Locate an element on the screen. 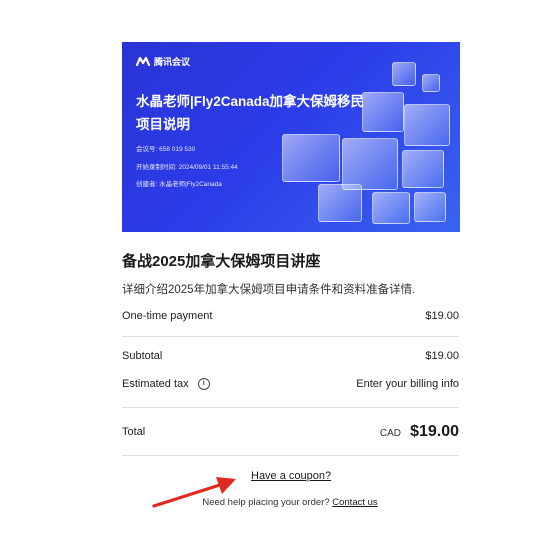 This screenshot has width=560, height=560. contact-us-link: Contact us is located at coordinates (354, 502).